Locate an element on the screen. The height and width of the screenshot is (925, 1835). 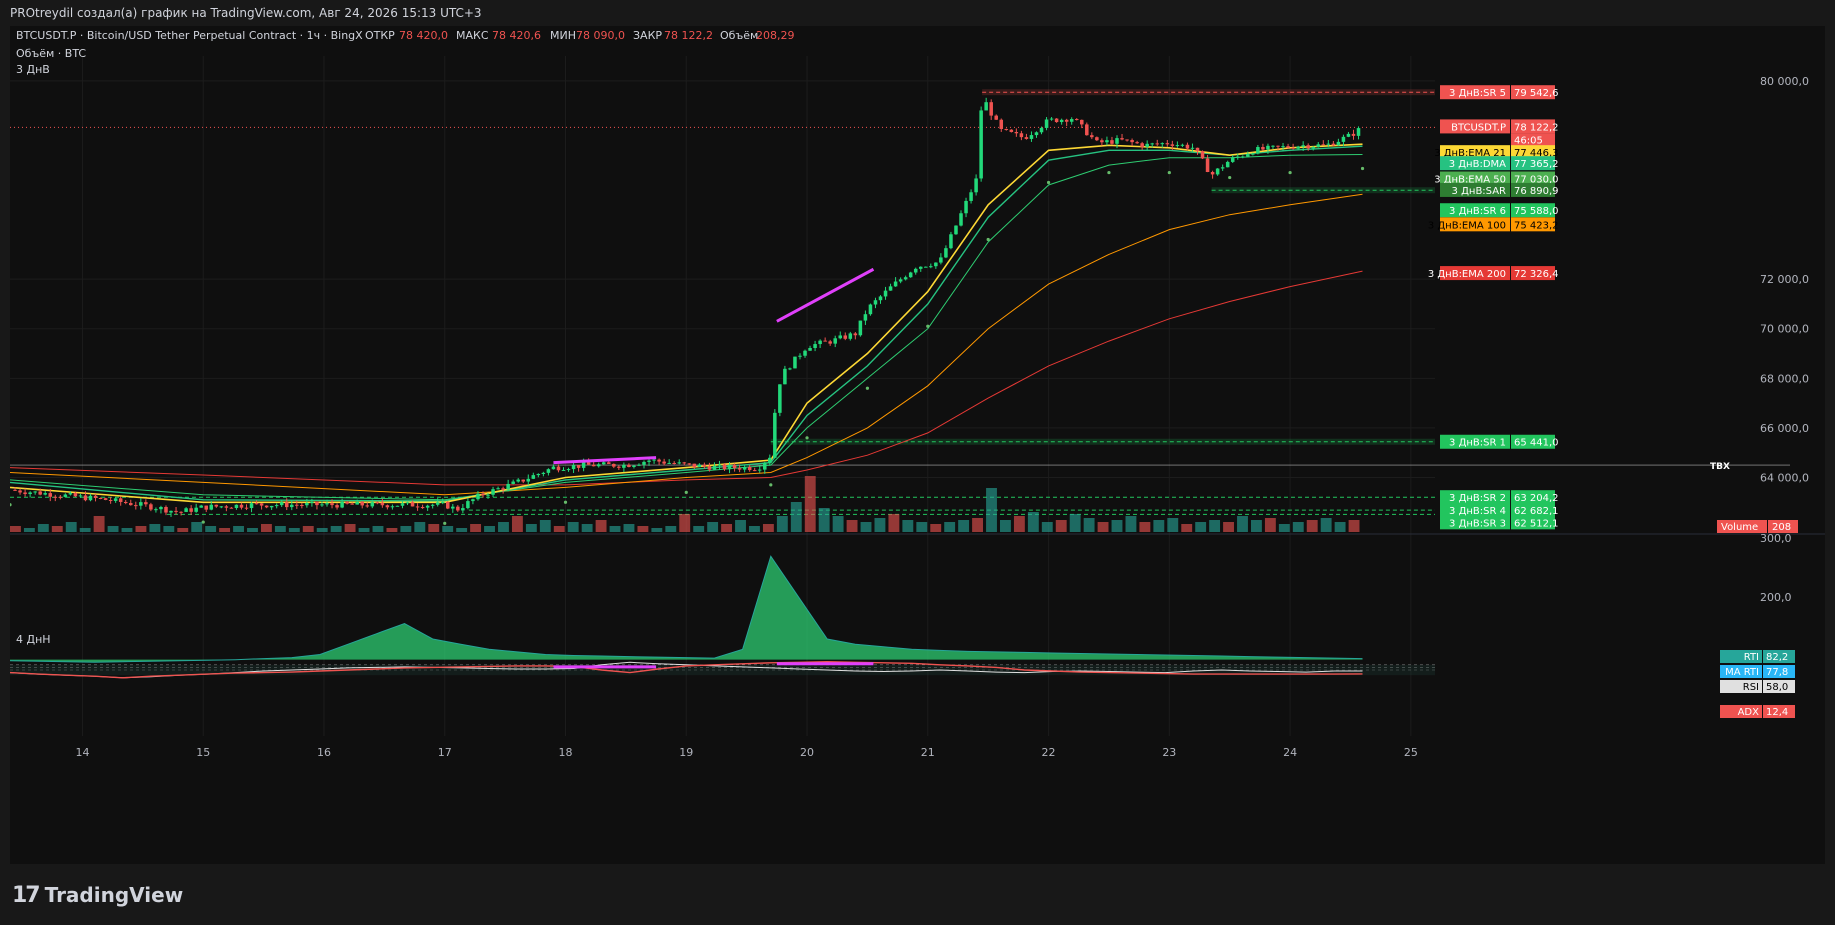
open-value: 78 420,0 is located at coordinates (423, 35).